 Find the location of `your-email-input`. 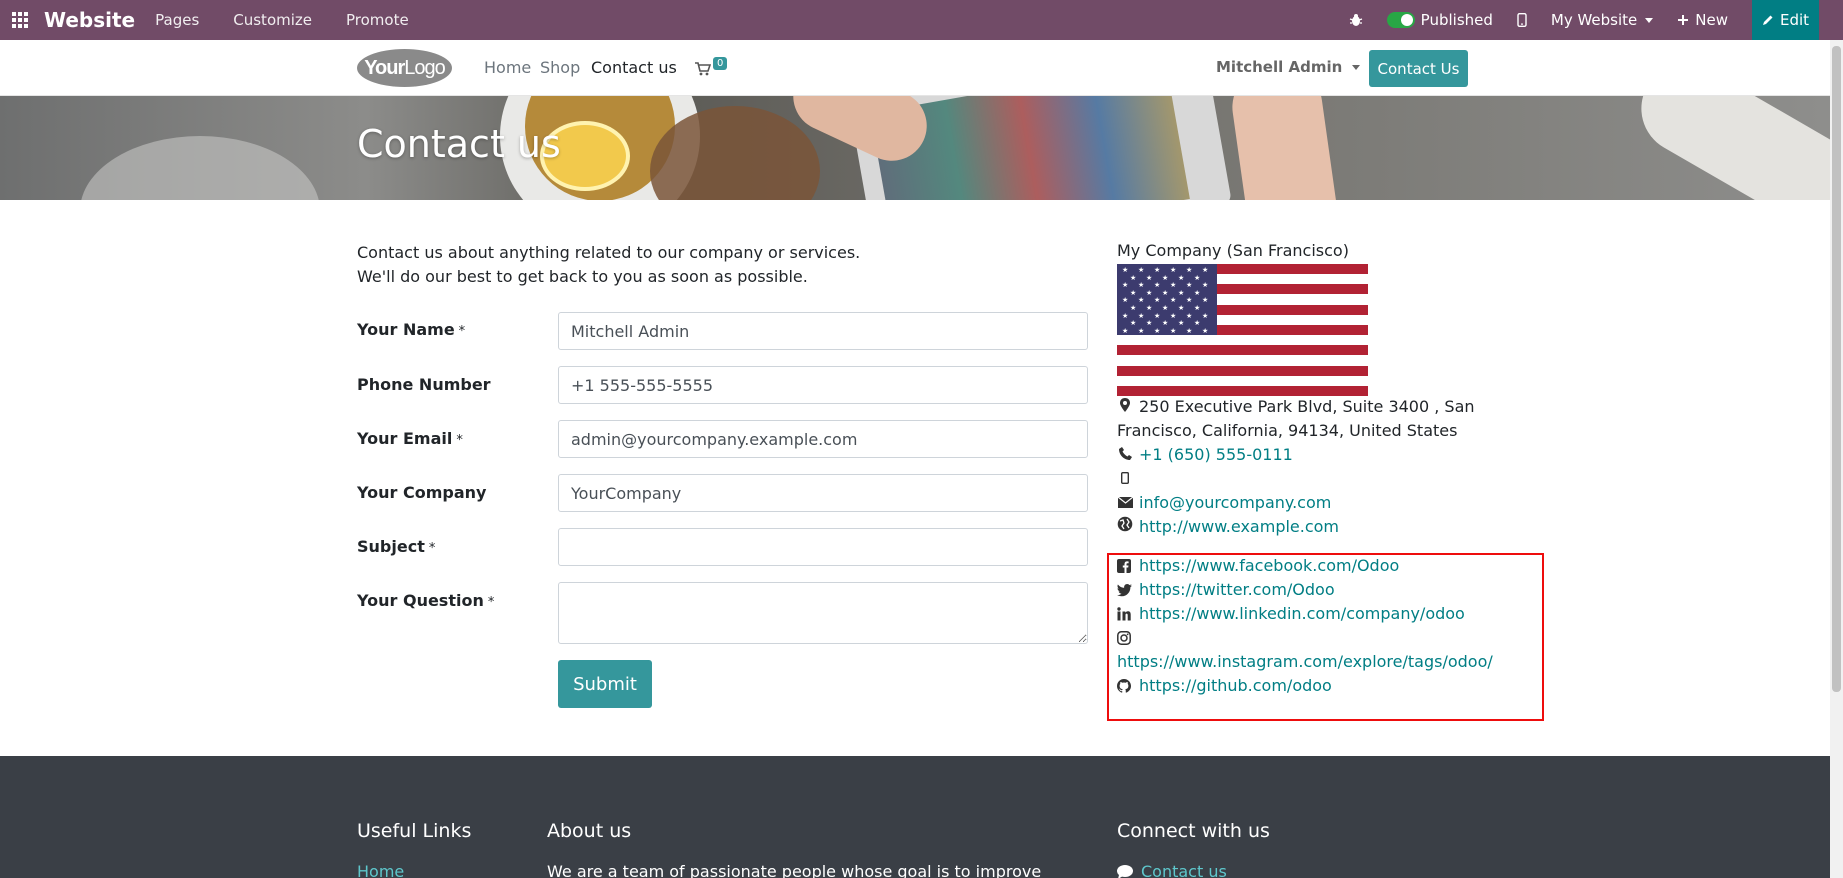

your-email-input is located at coordinates (823, 439).